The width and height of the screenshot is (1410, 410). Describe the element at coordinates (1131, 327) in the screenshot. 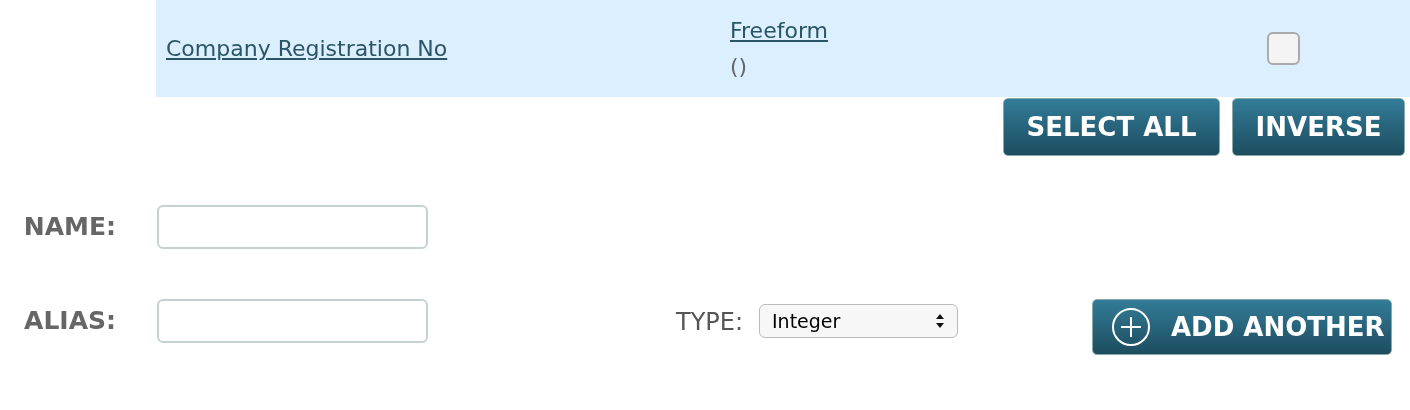

I see `plus-circle-icon` at that location.